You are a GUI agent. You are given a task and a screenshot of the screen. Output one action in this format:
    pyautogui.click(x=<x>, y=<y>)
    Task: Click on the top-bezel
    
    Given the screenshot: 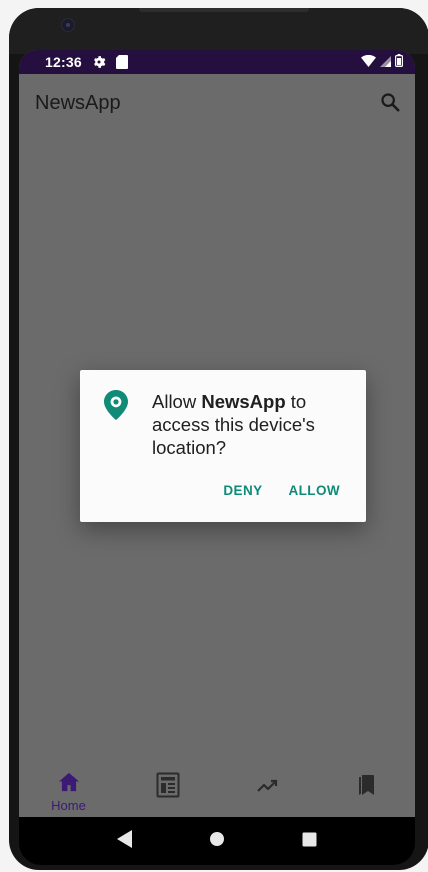 What is the action you would take?
    pyautogui.click(x=218, y=31)
    